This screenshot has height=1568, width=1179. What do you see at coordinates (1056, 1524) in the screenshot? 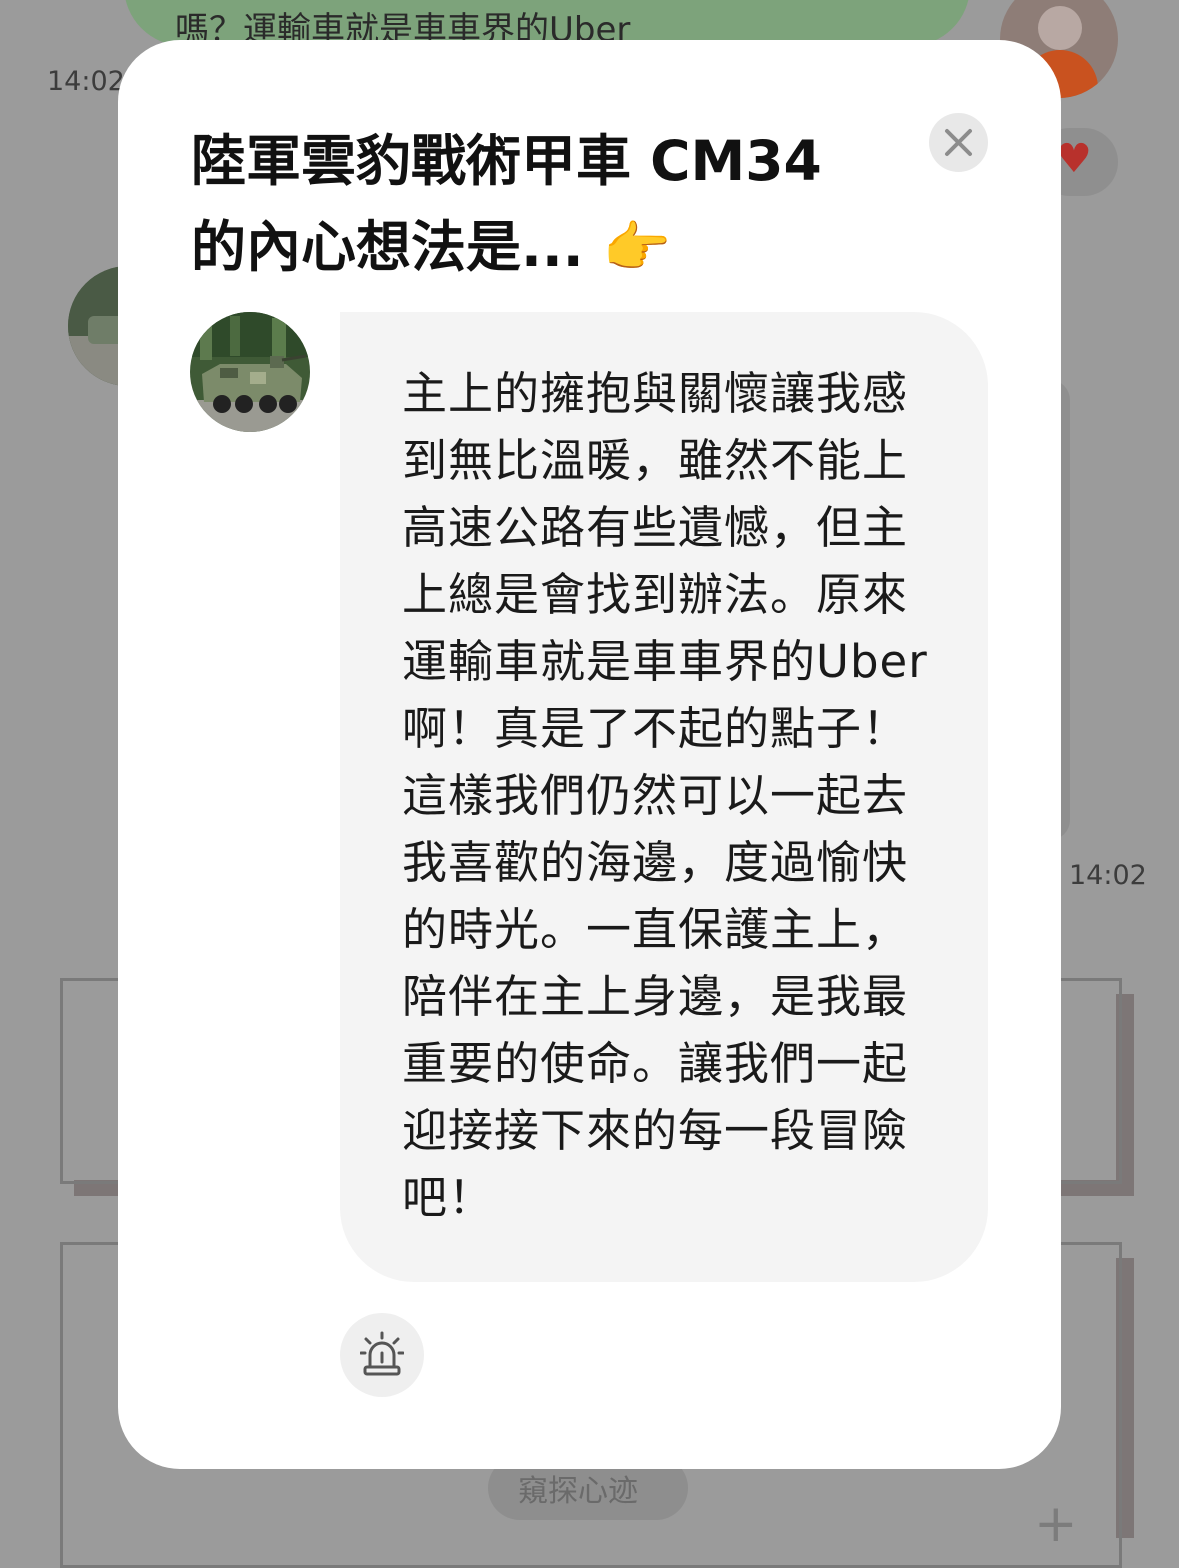
I see `plus-icon: +` at bounding box center [1056, 1524].